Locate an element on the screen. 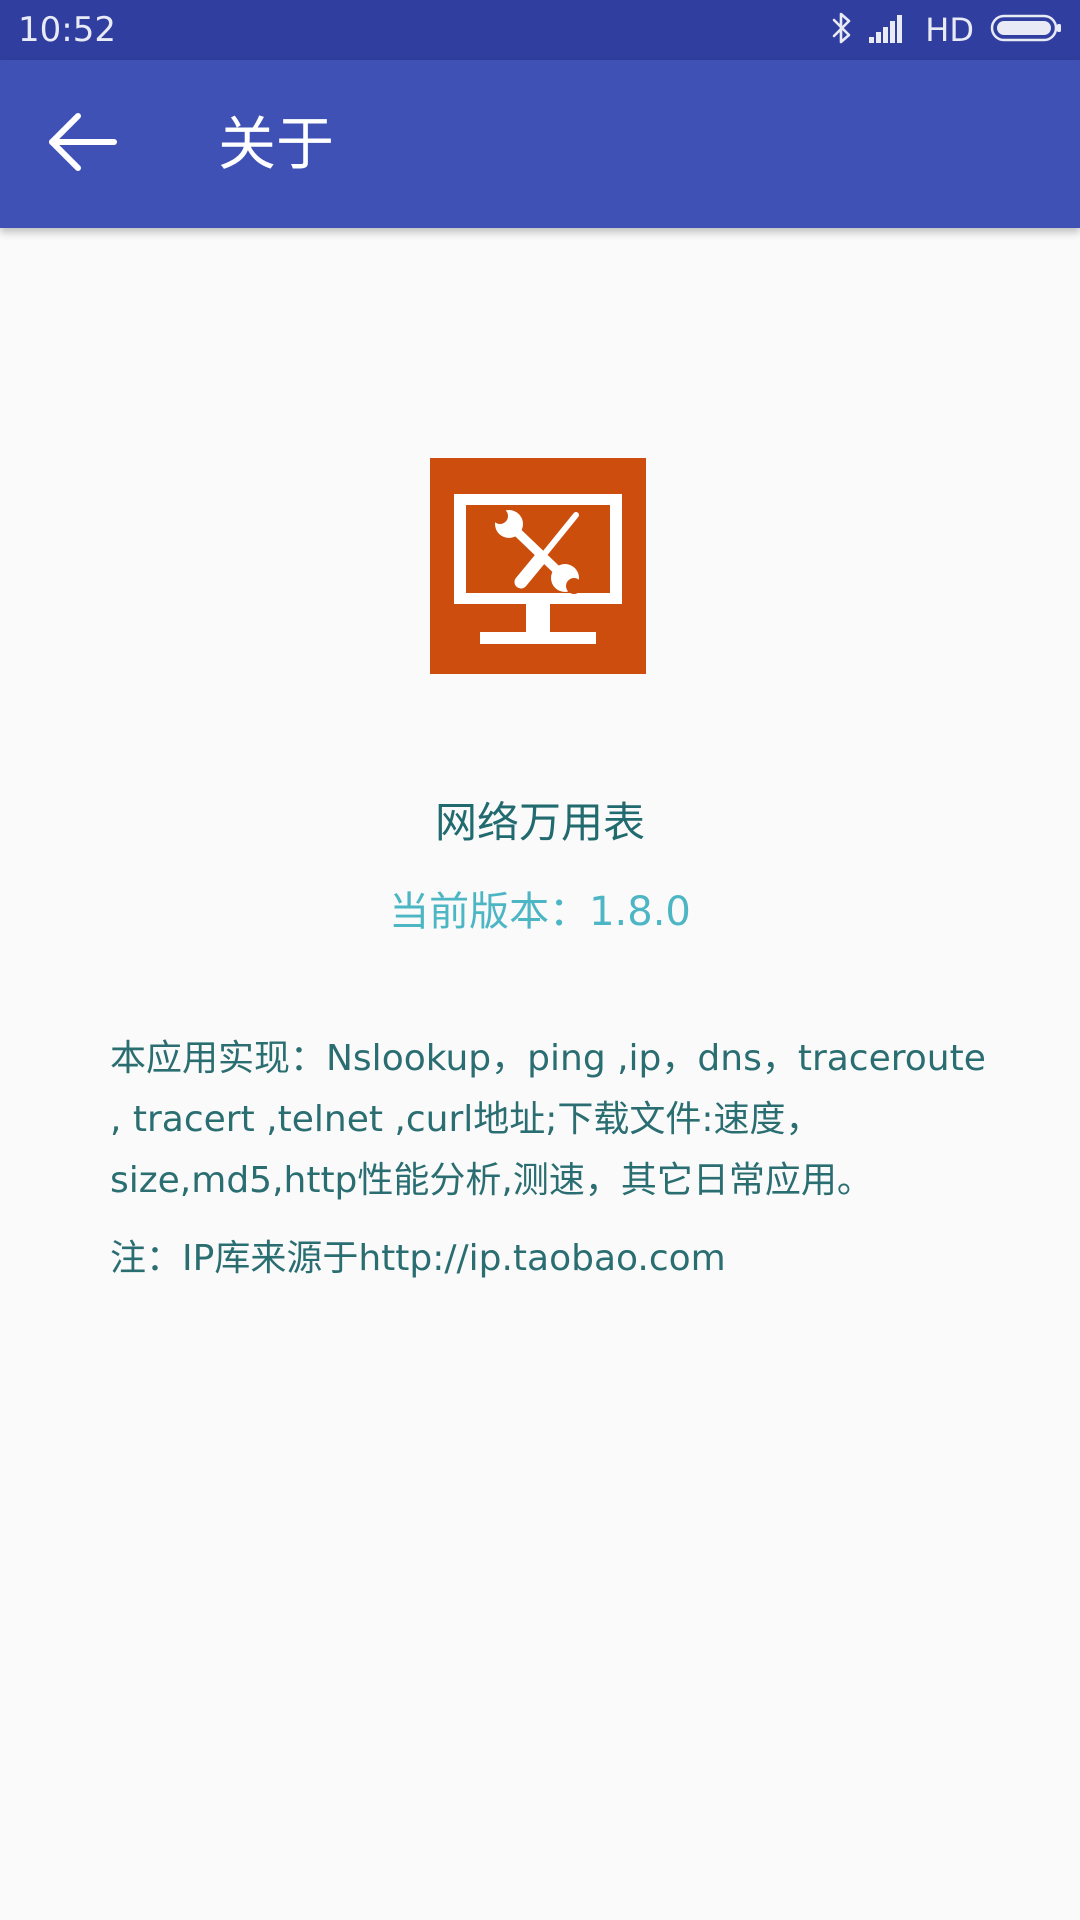 The height and width of the screenshot is (1920, 1080). status-icons: HD is located at coordinates (938, 30).